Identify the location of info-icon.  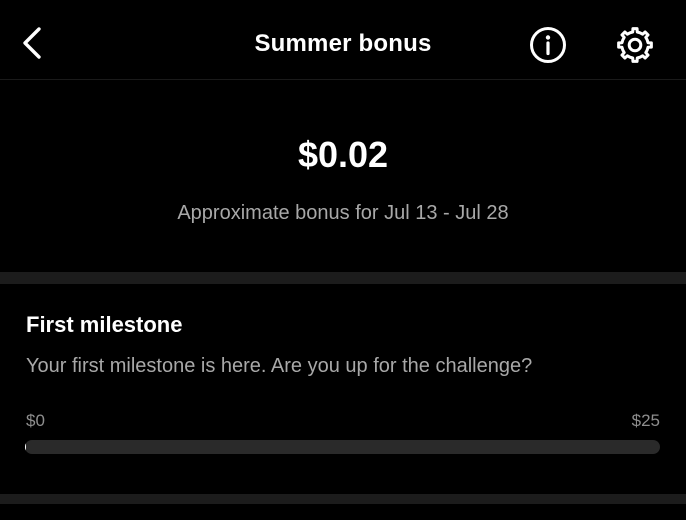
(548, 47).